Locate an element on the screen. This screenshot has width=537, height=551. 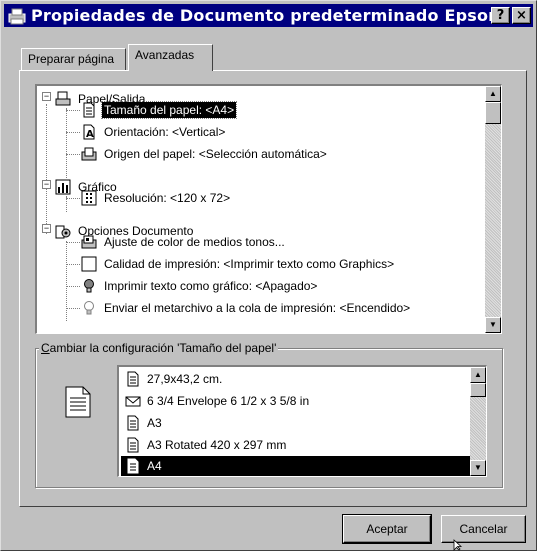
printer-paper-icon is located at coordinates (63, 98).